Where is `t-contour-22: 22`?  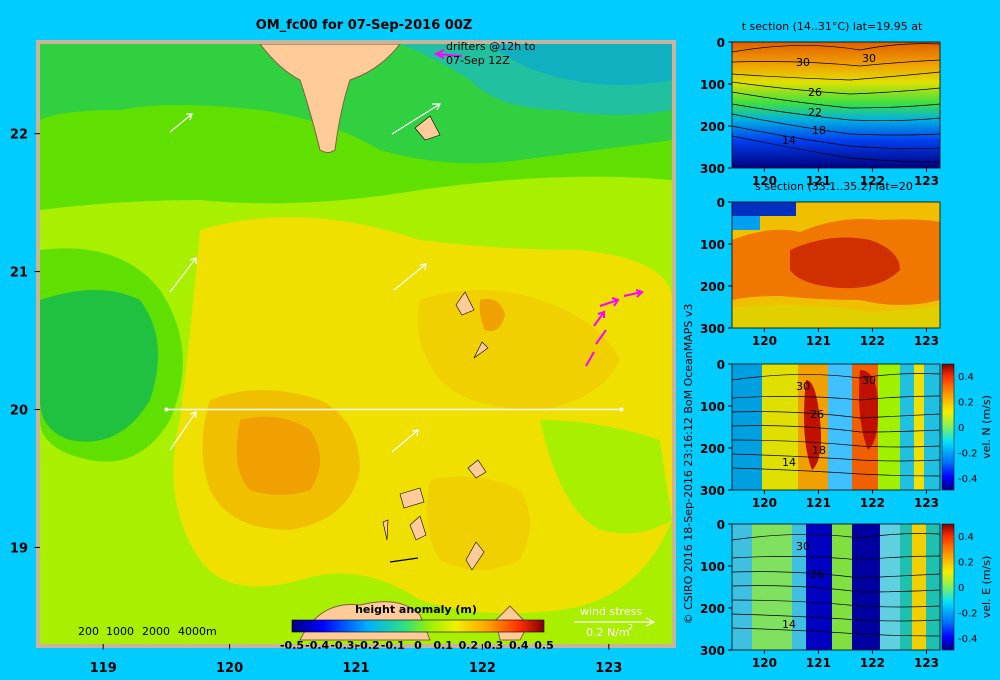 t-contour-22: 22 is located at coordinates (815, 112).